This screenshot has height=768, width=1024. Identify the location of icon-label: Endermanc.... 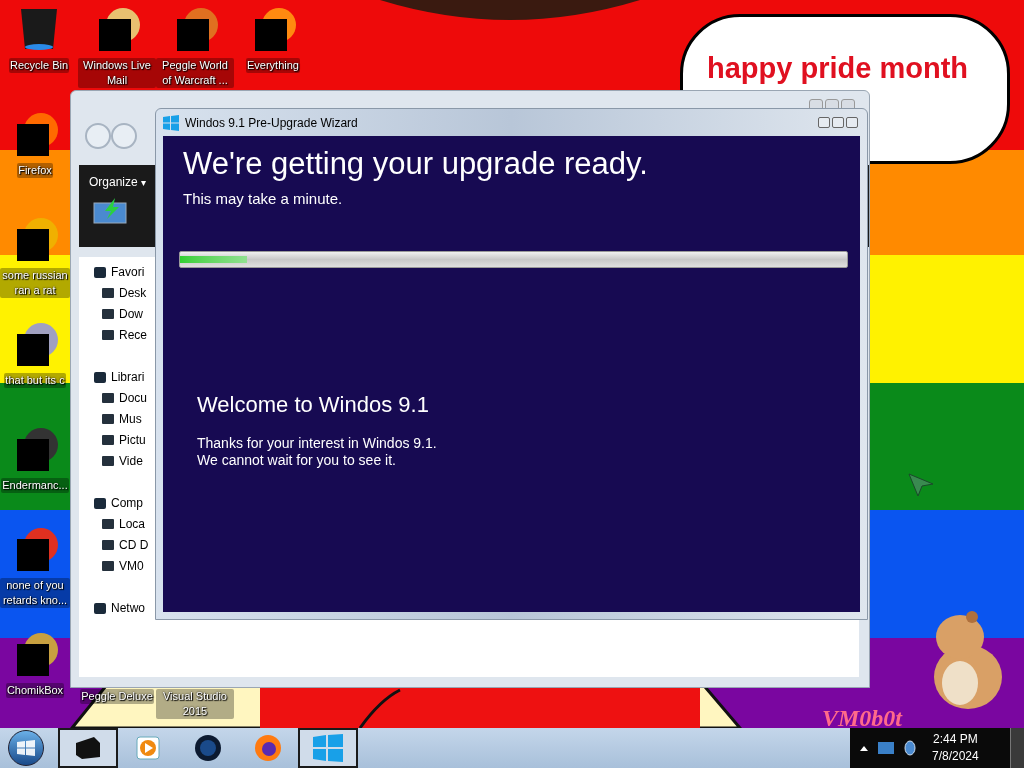
(35, 485).